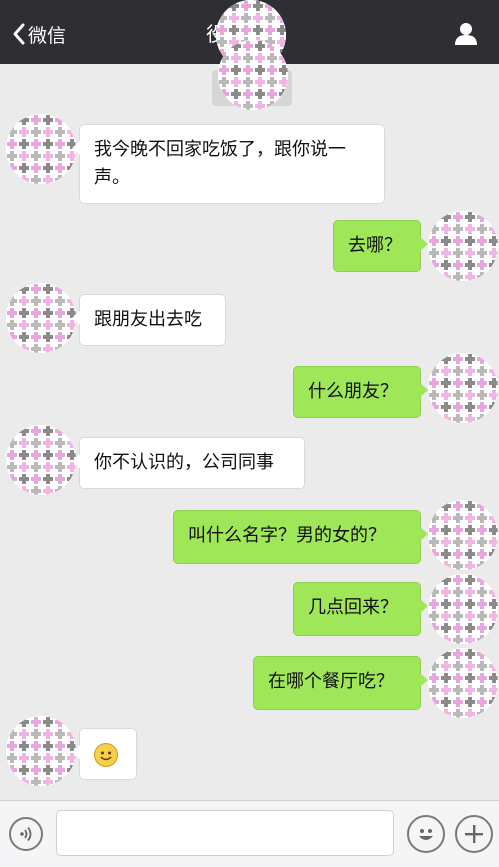 The height and width of the screenshot is (867, 499). I want to click on message-bubble-incoming: 你不认识的，公司同事, so click(188, 463).